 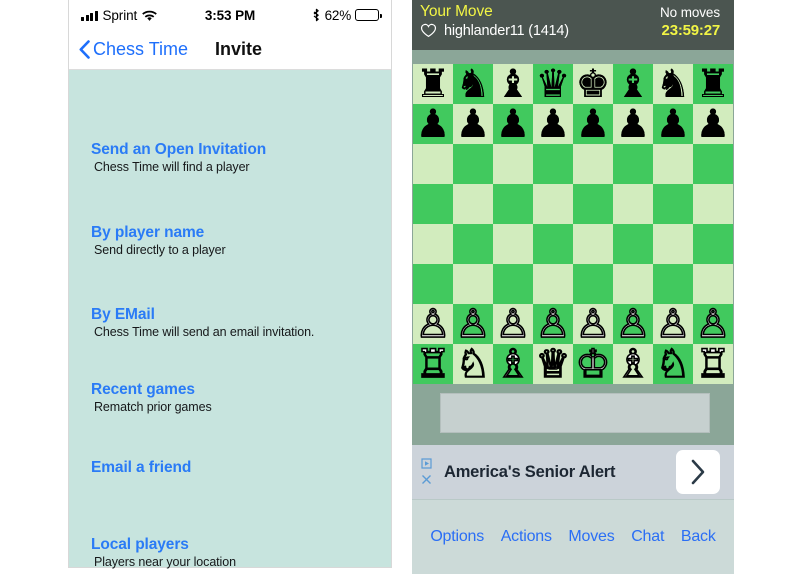 I want to click on close-icon, so click(x=426, y=479).